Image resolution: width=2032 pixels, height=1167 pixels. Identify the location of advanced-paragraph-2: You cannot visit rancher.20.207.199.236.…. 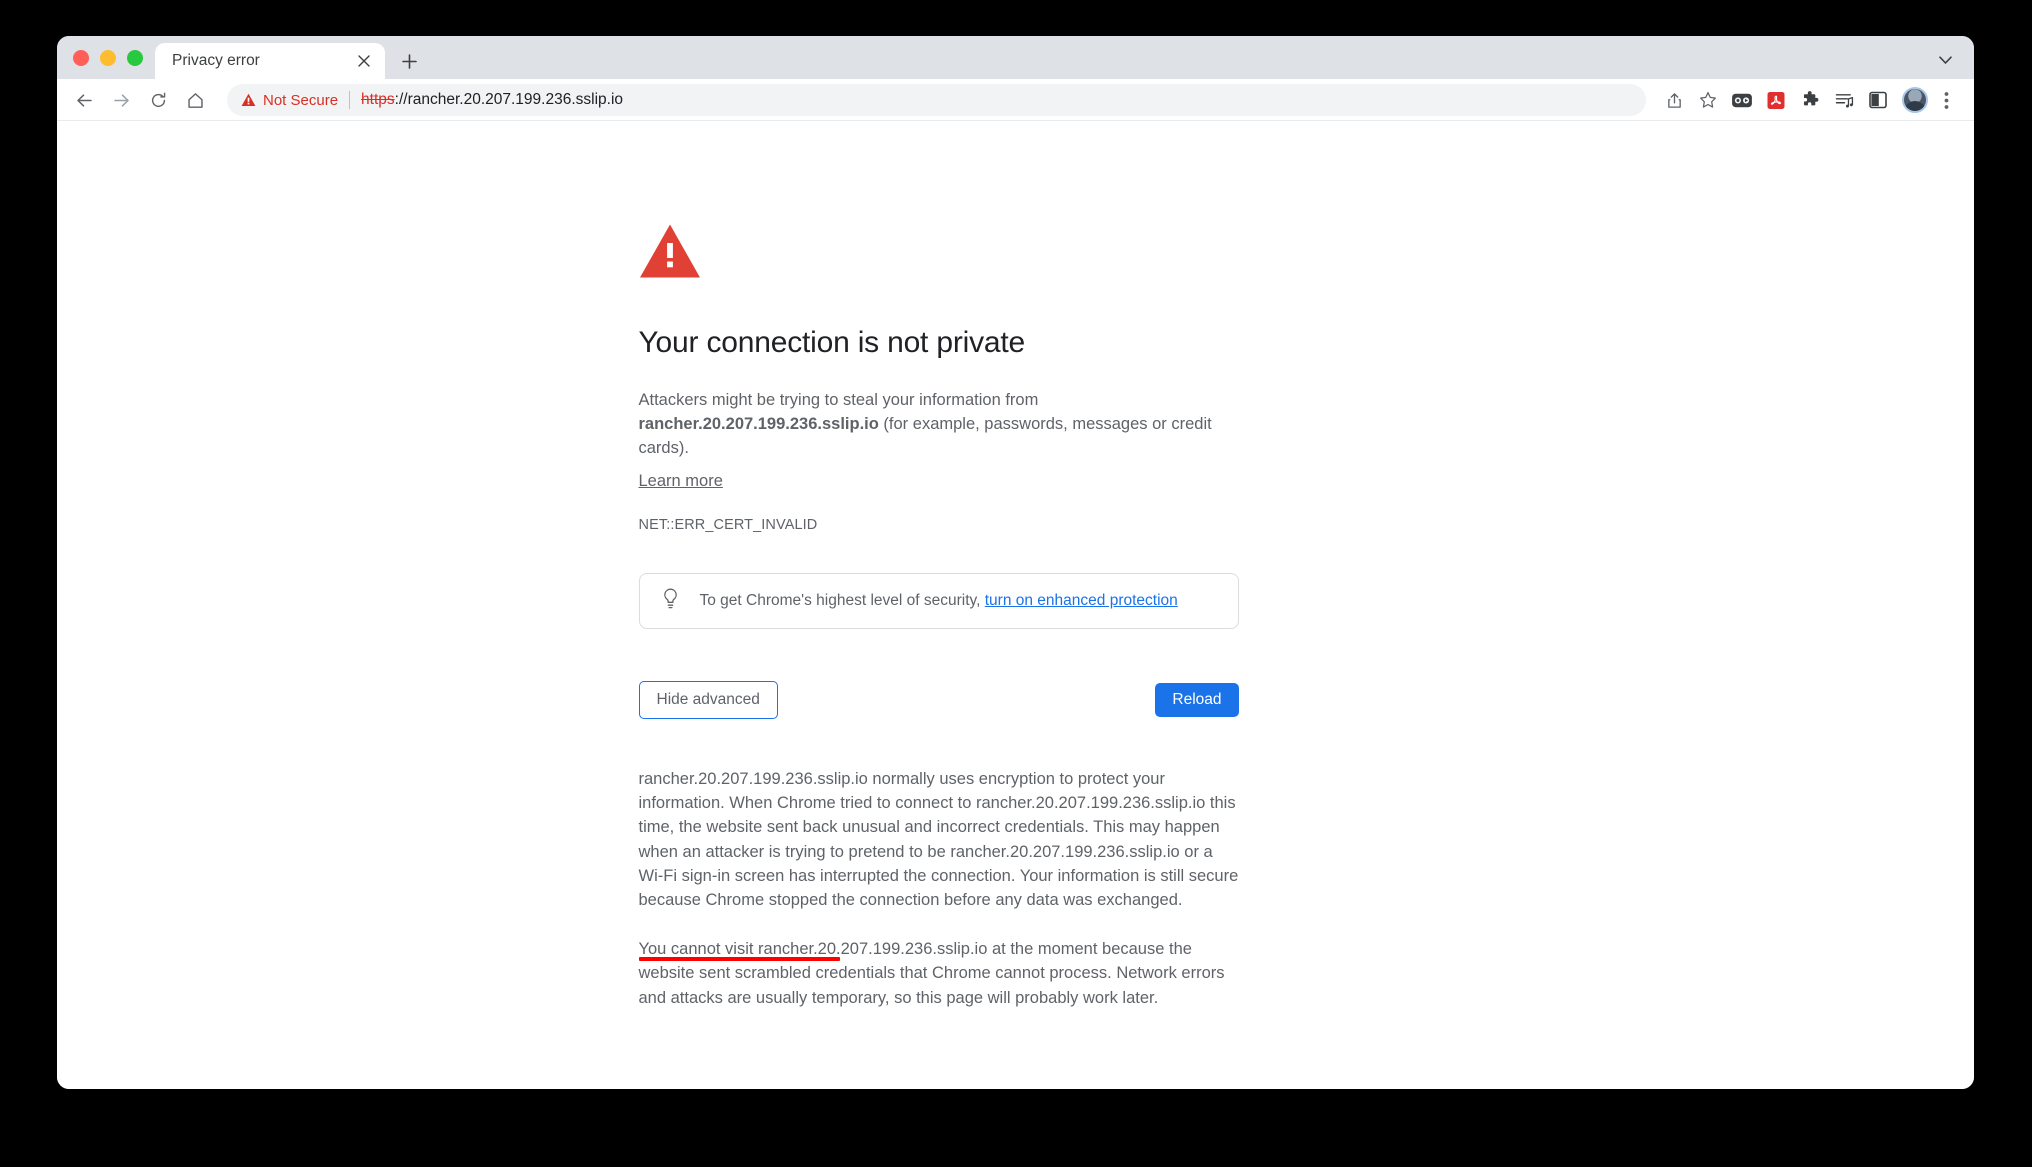
(938, 973).